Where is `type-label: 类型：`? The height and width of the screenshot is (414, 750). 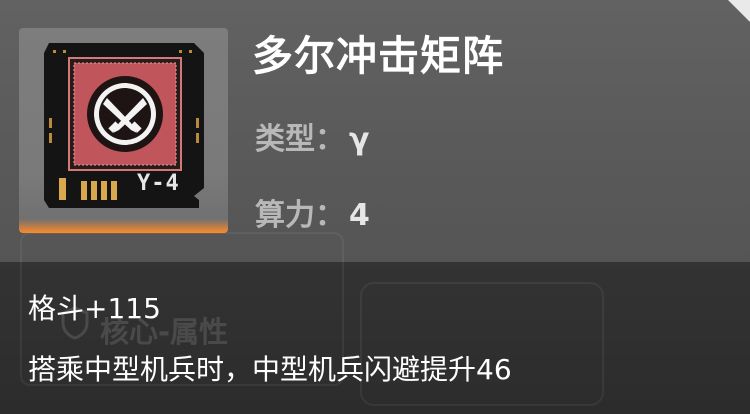 type-label: 类型： is located at coordinates (300, 139).